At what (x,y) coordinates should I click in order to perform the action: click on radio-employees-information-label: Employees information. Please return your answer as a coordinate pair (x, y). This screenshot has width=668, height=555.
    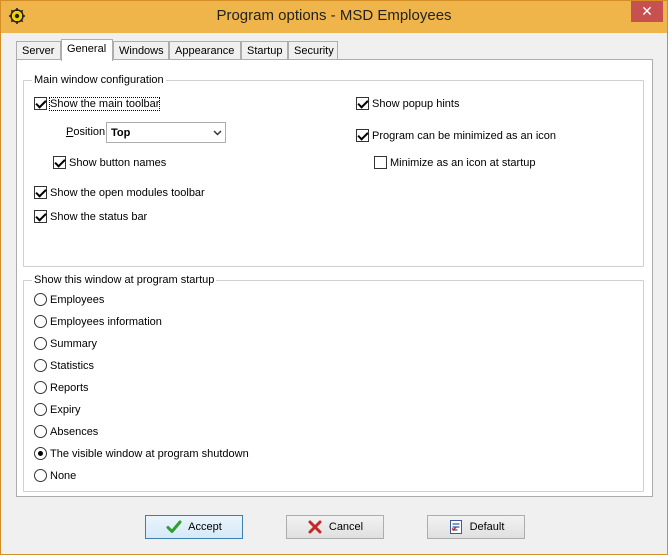
    Looking at the image, I should click on (106, 321).